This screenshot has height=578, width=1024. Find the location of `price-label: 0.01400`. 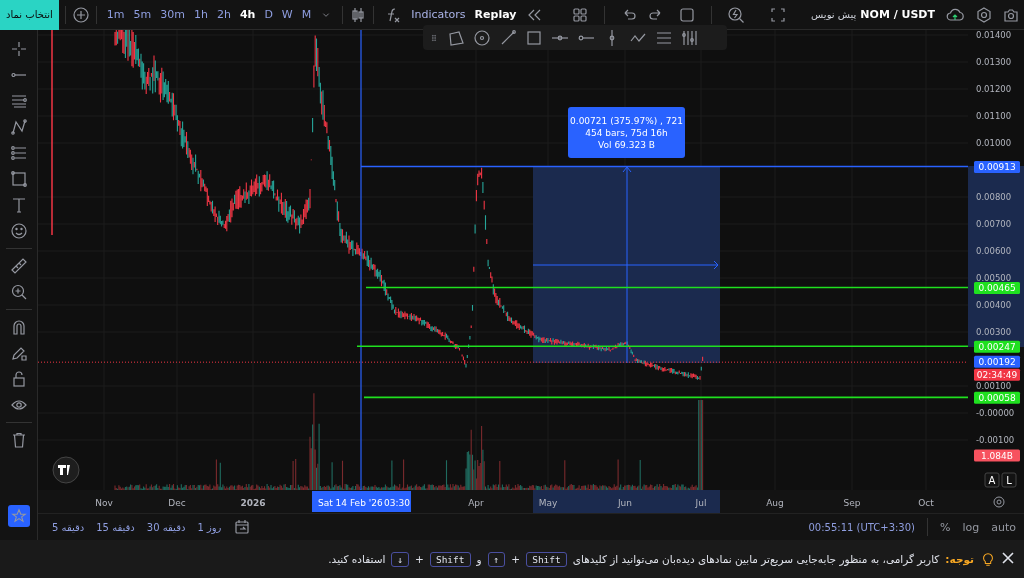

price-label: 0.01400 is located at coordinates (994, 35).